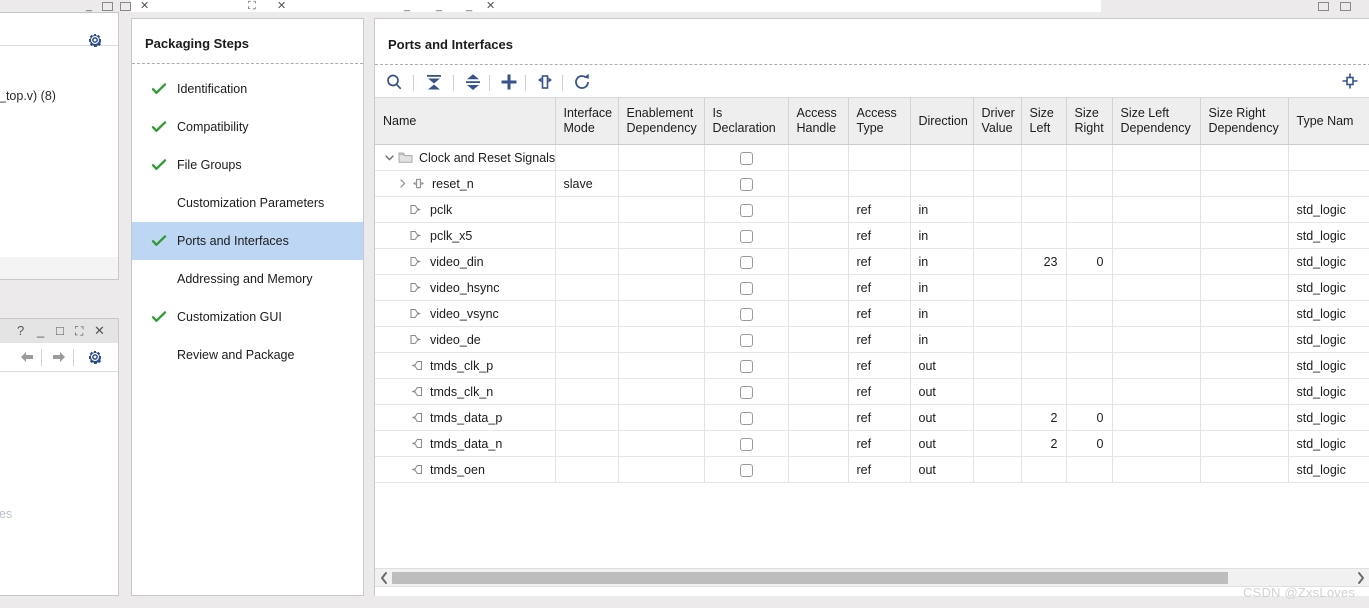 The height and width of the screenshot is (608, 1369). I want to click on arrow-left-icon, so click(27, 357).